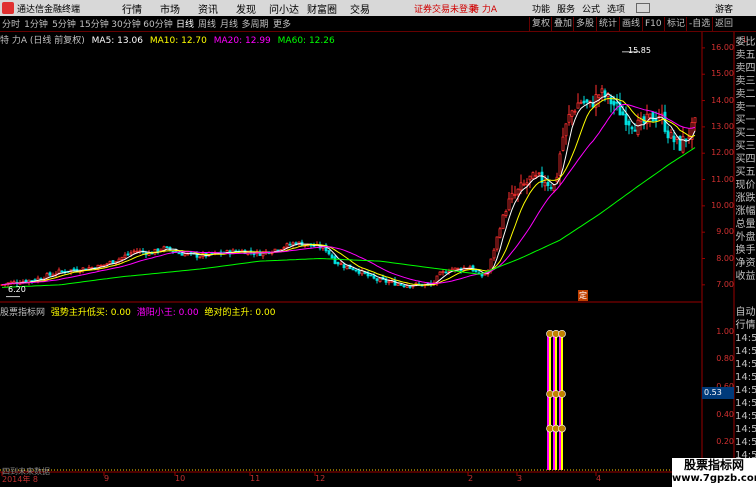 This screenshot has height=487, width=756. Describe the element at coordinates (725, 331) in the screenshot. I see `indicator-tick: 1.00` at that location.